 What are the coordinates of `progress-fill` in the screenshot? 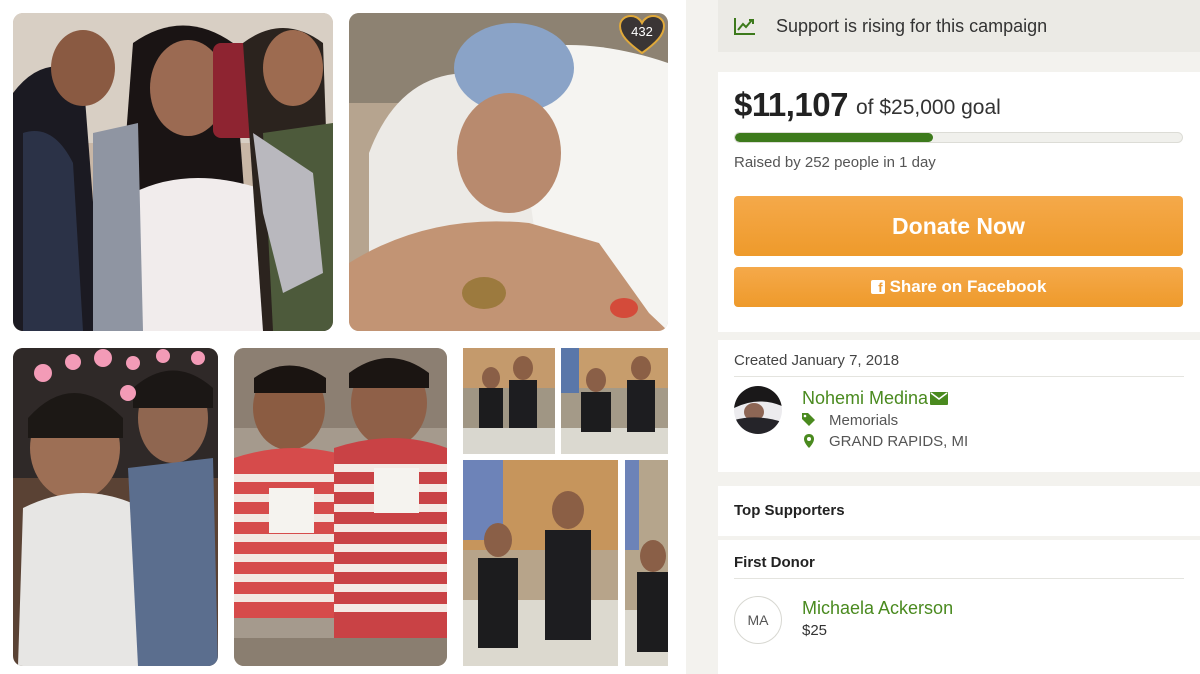 It's located at (834, 137).